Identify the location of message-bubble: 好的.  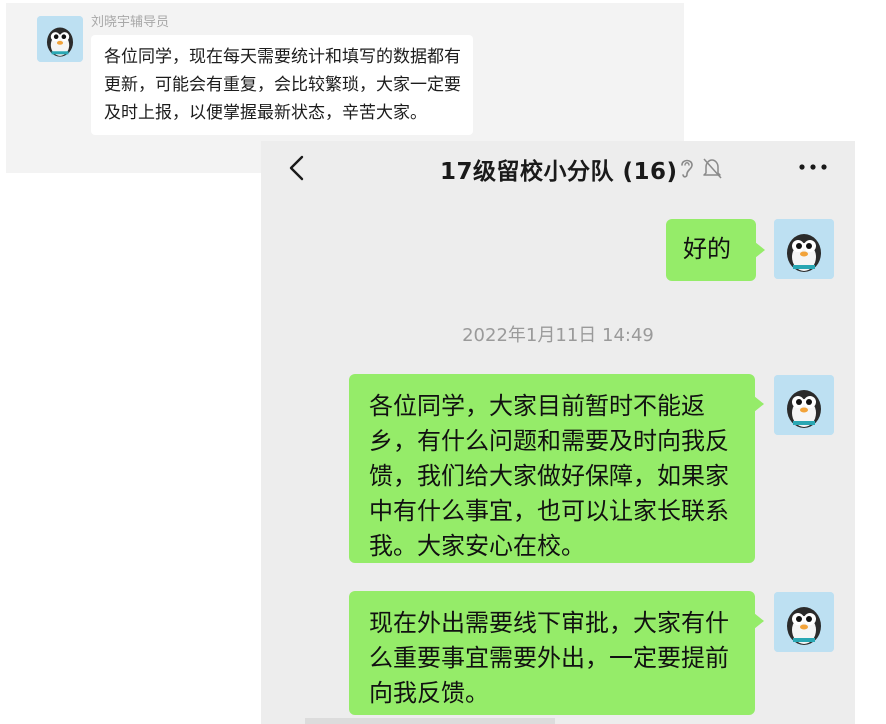
(715, 250).